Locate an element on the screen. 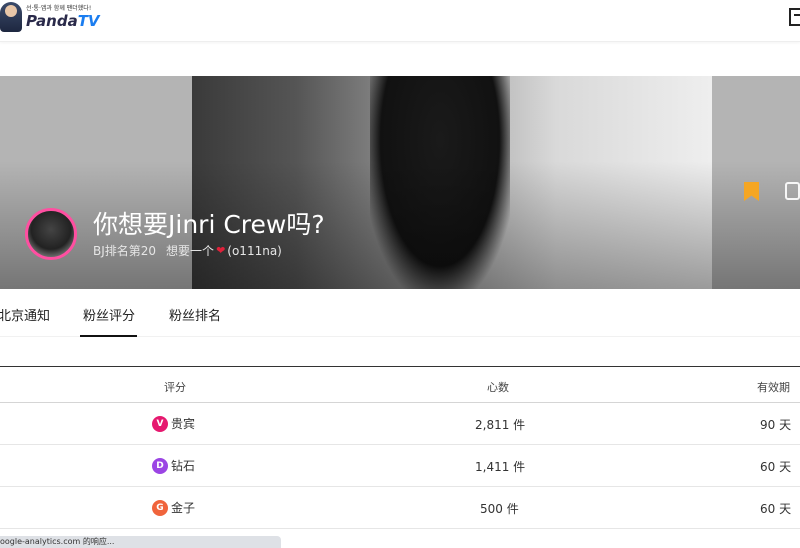  logo-text: 선·통·앱과 함께 팬더했다! PandaTV is located at coordinates (63, 17).